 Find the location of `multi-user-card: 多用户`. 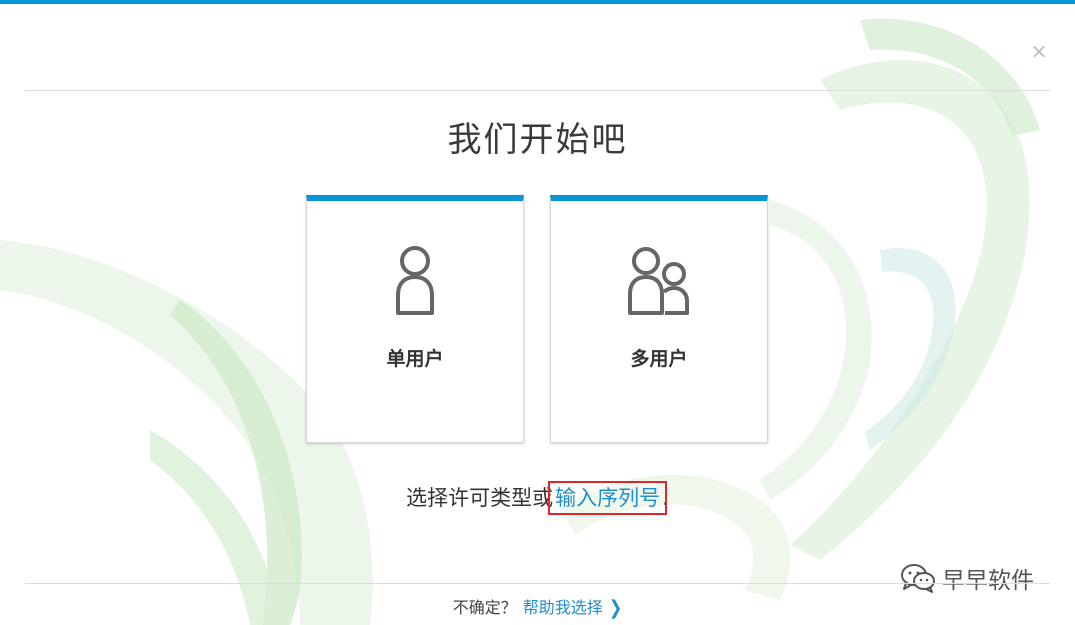

multi-user-card: 多用户 is located at coordinates (659, 319).